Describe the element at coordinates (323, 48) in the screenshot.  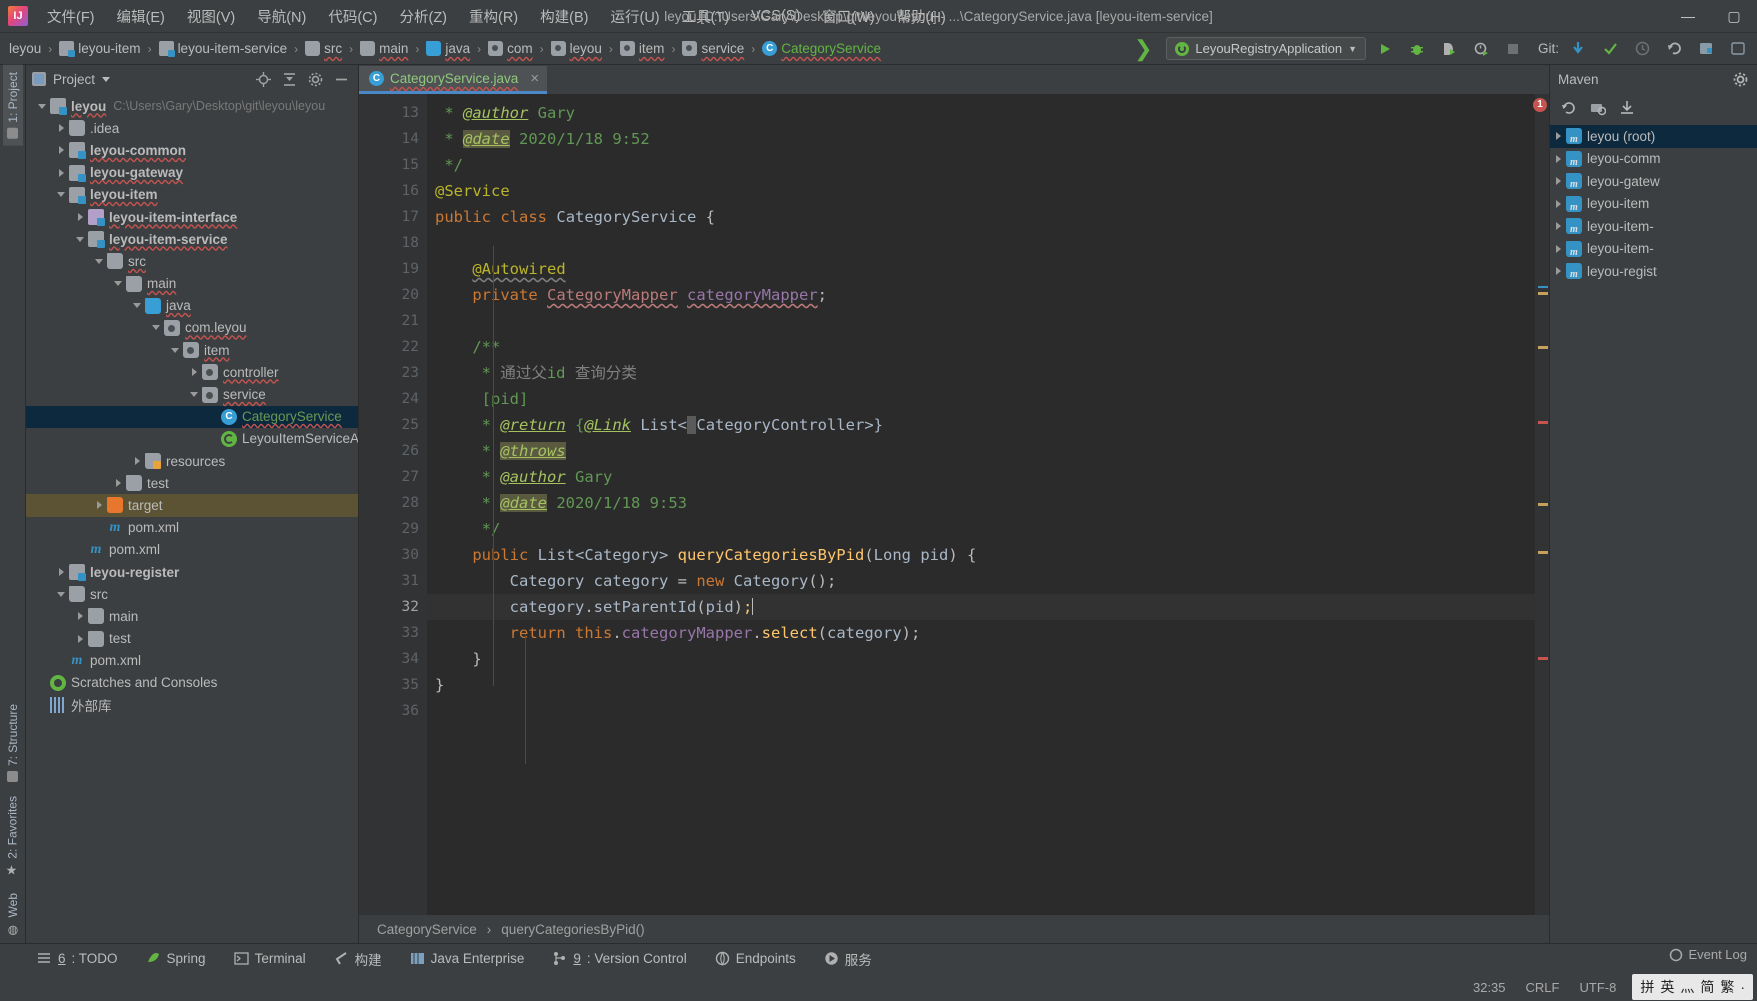
I see `breadcrumb-item-src: src` at that location.